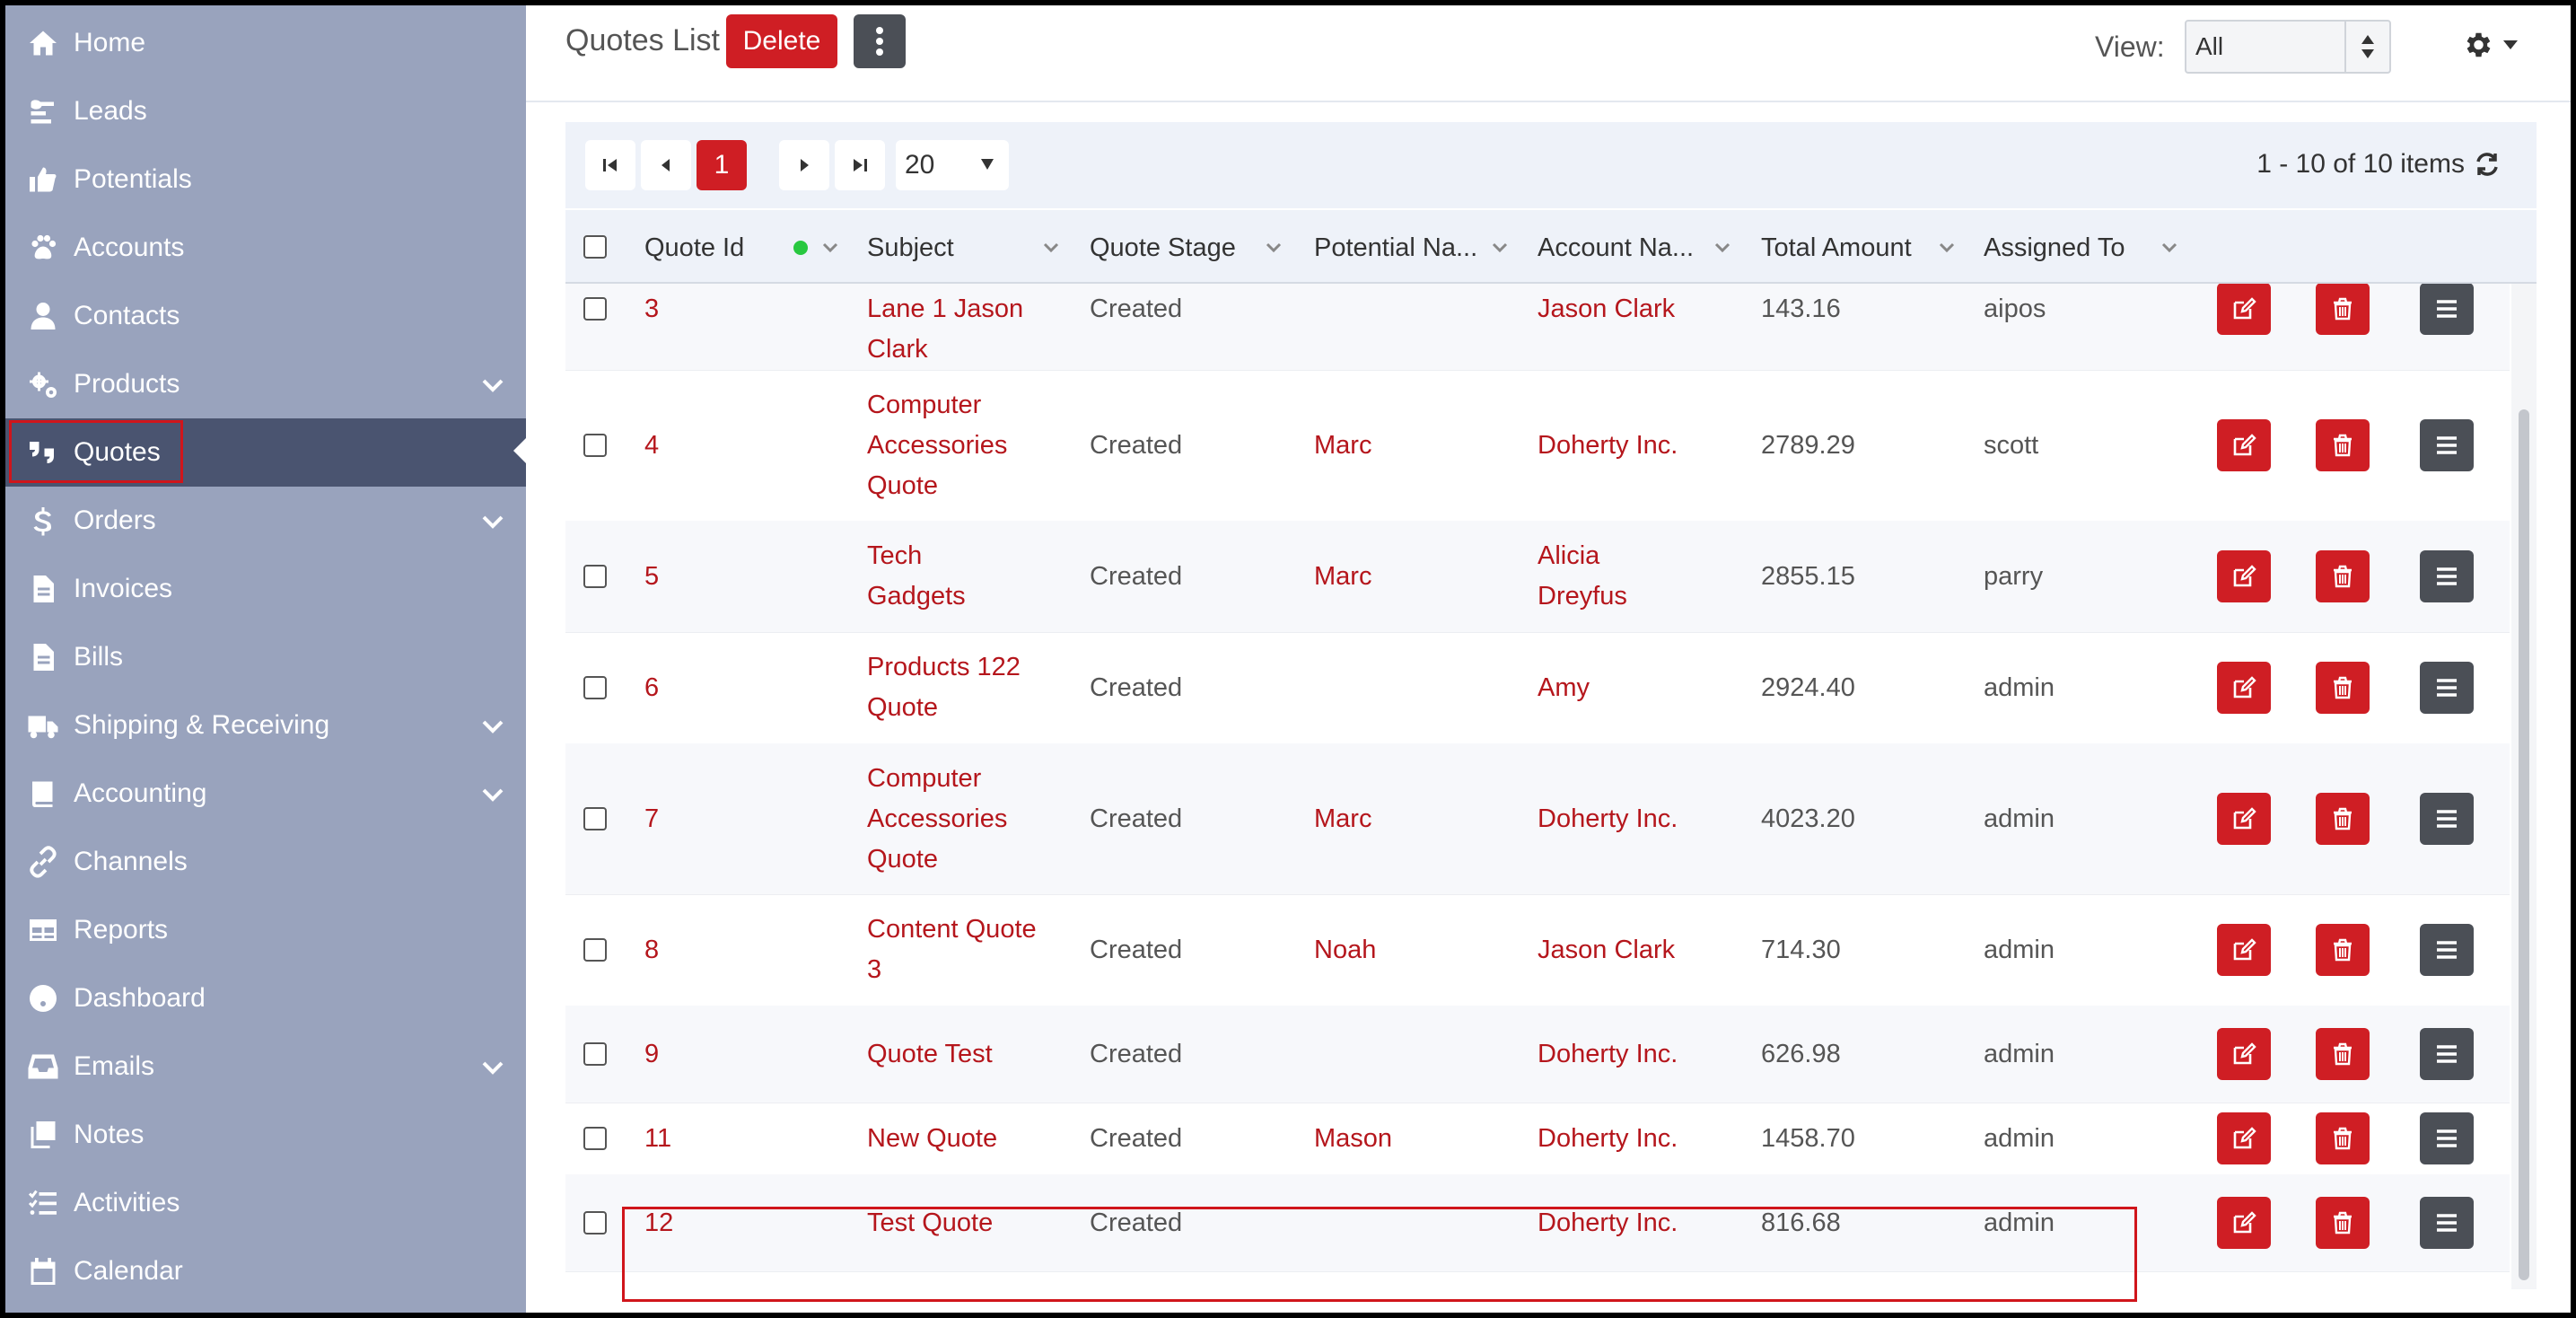 The width and height of the screenshot is (2576, 1318). I want to click on sidebar-item-reports: Reports, so click(265, 930).